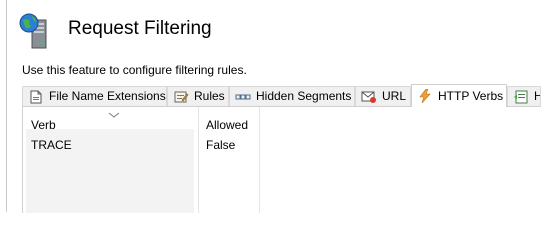 The height and width of the screenshot is (240, 541). What do you see at coordinates (6, 106) in the screenshot?
I see `window-left-border` at bounding box center [6, 106].